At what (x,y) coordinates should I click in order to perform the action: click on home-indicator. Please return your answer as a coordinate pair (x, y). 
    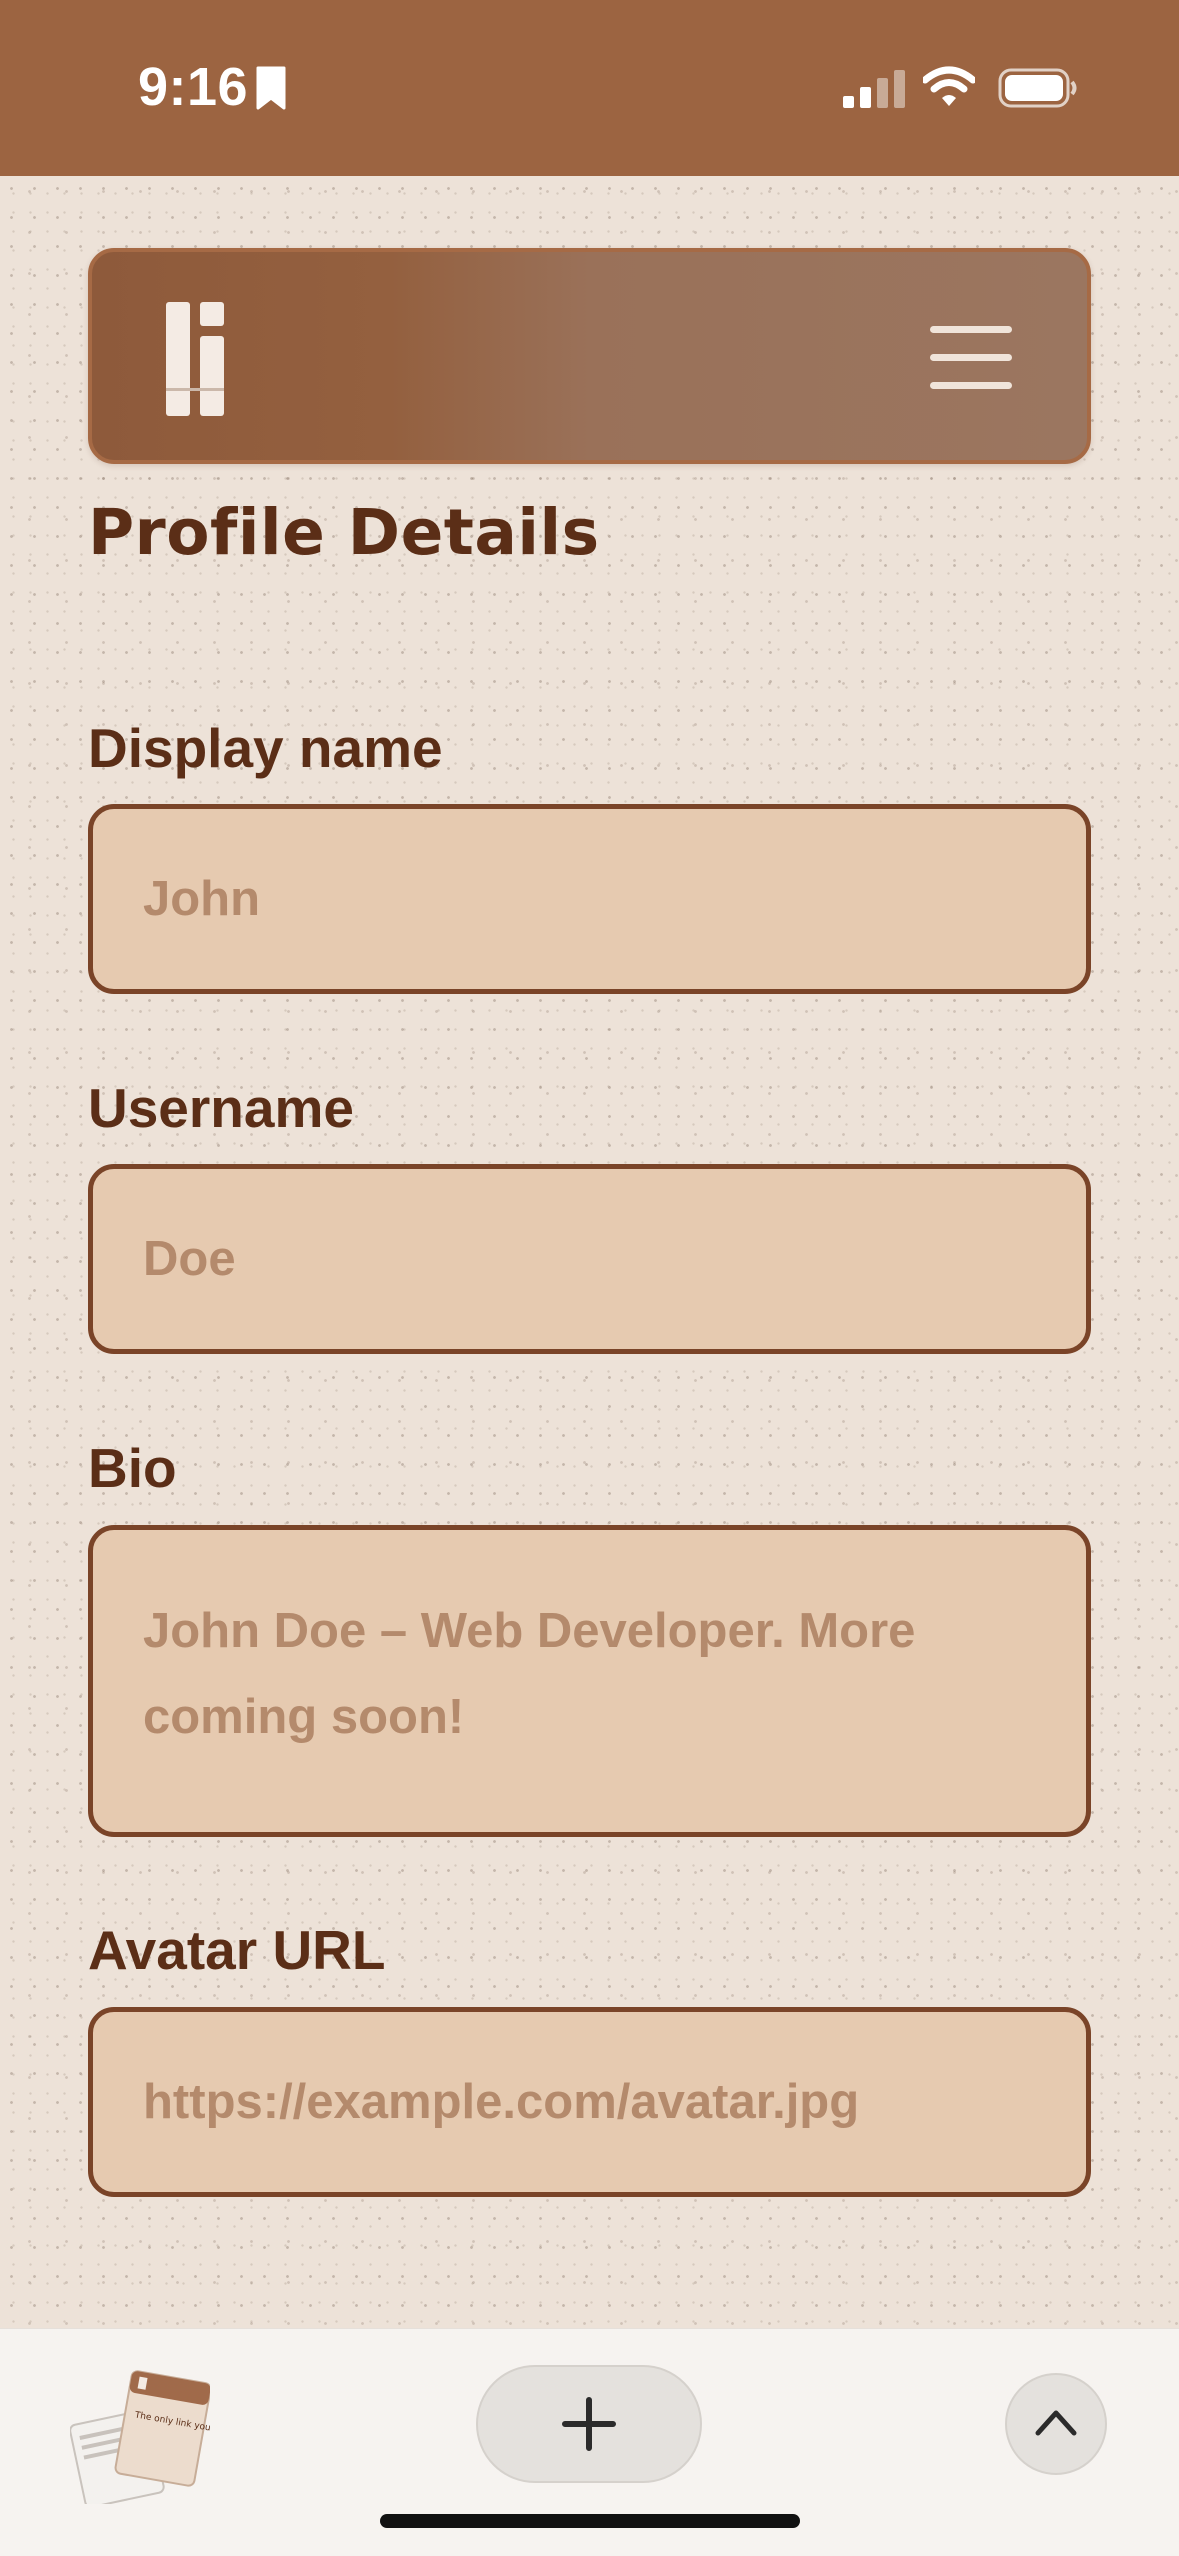
    Looking at the image, I should click on (590, 2521).